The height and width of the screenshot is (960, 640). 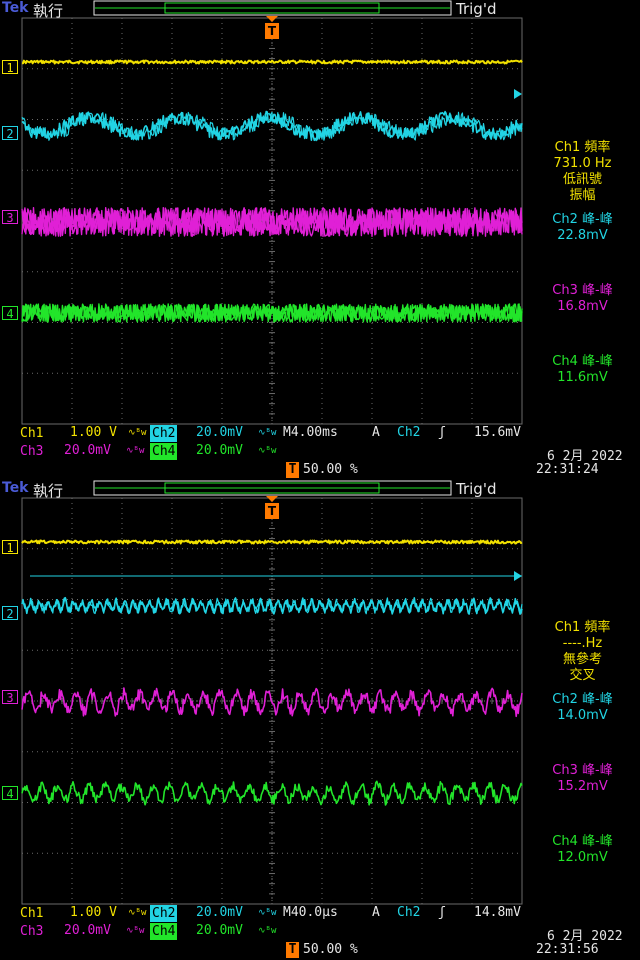 What do you see at coordinates (310, 912) in the screenshot?
I see `timebase-scale: M40.0µs` at bounding box center [310, 912].